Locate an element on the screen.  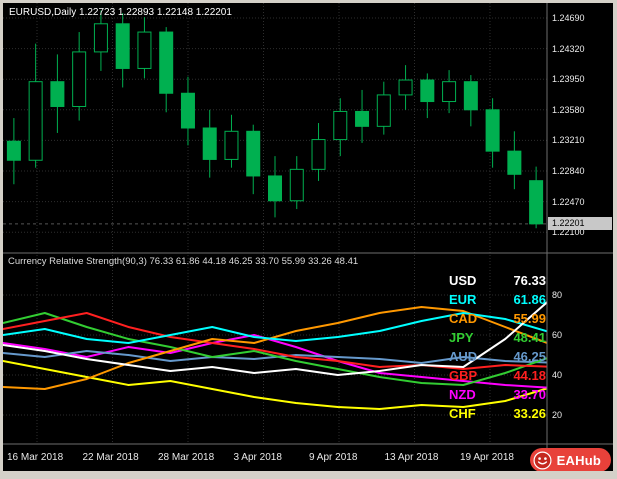
legend-row: NZD 33.70 is located at coordinates (497, 394).